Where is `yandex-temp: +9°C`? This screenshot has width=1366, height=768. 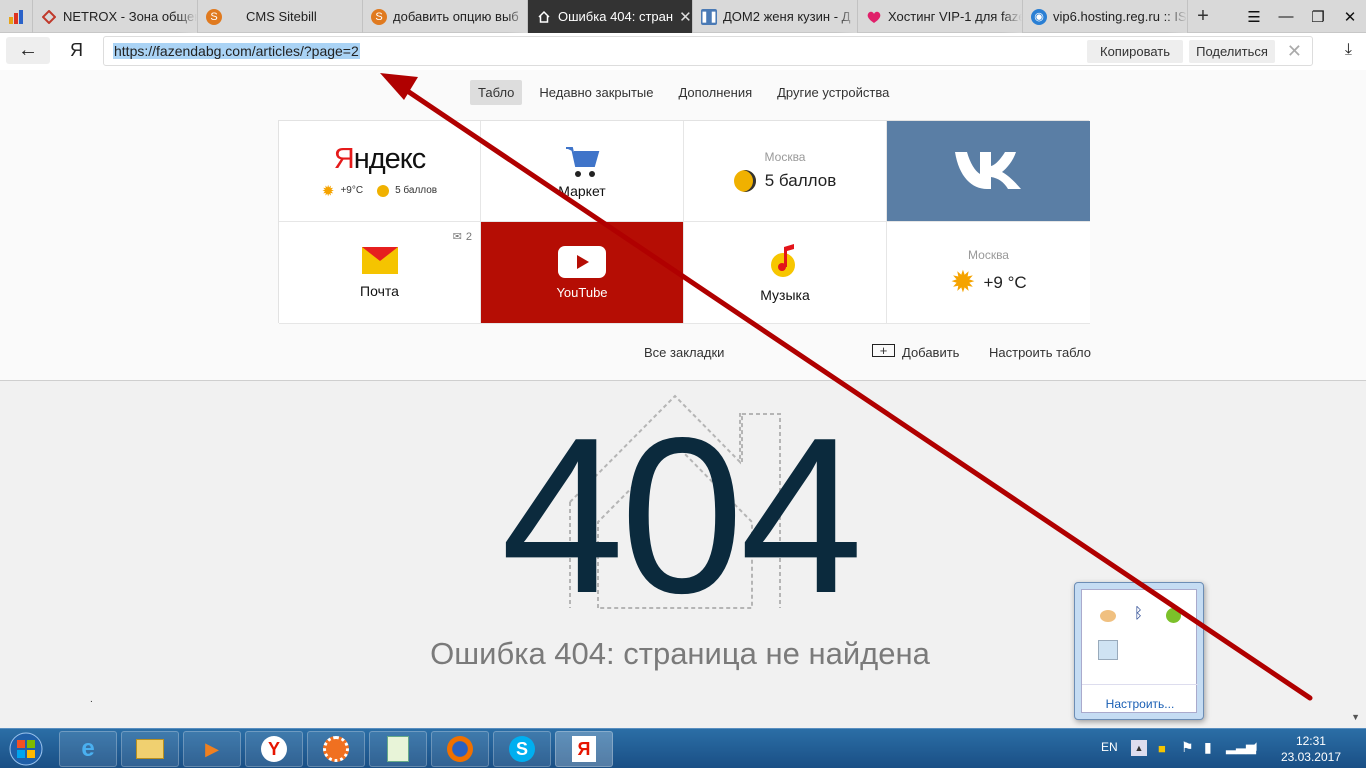 yandex-temp: +9°C is located at coordinates (352, 190).